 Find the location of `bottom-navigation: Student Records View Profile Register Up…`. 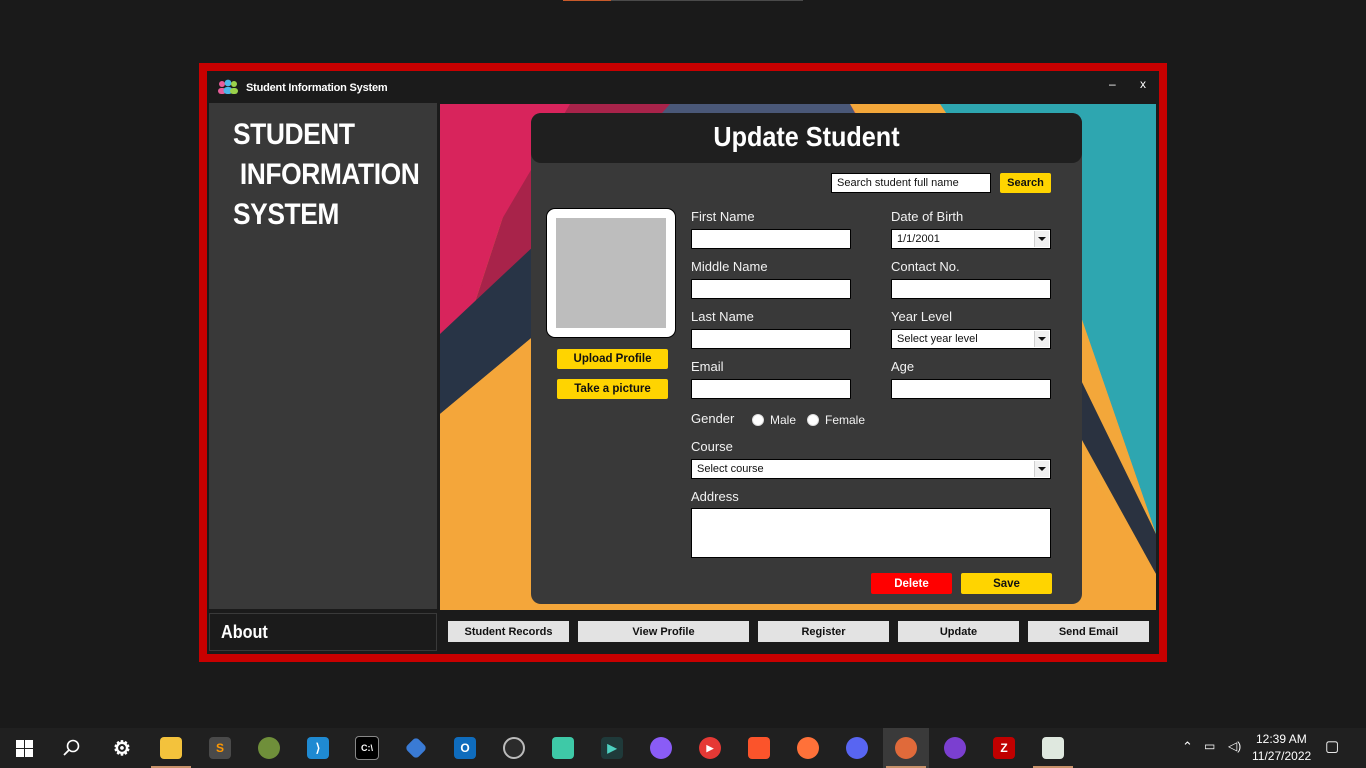

bottom-navigation: Student Records View Profile Register Up… is located at coordinates (799, 631).